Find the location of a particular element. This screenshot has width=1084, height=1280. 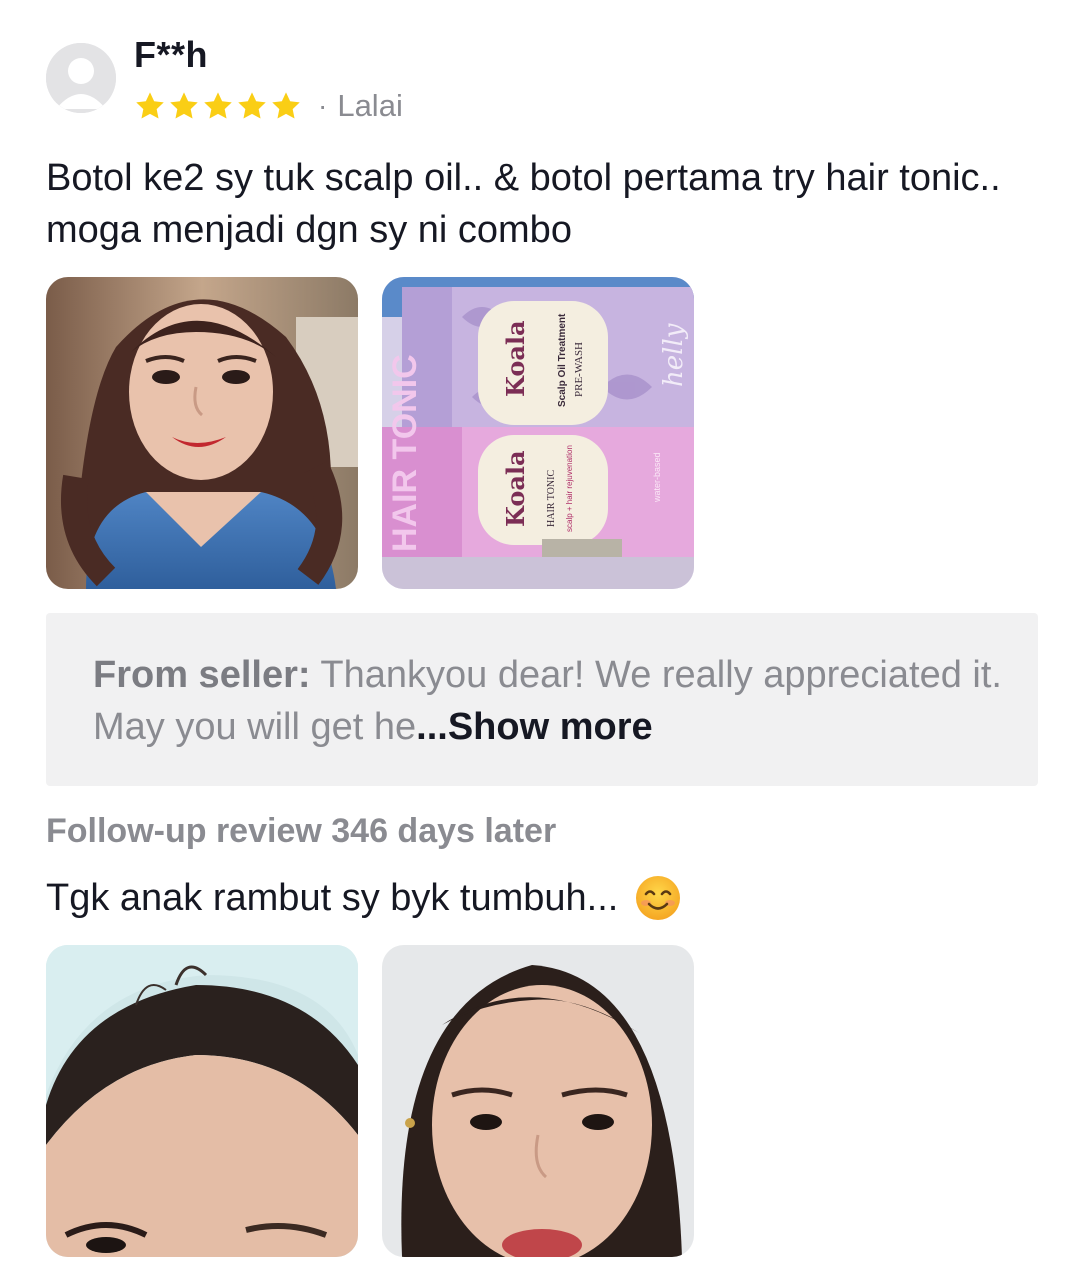

water-based-text: water-based is located at coordinates (657, 477).